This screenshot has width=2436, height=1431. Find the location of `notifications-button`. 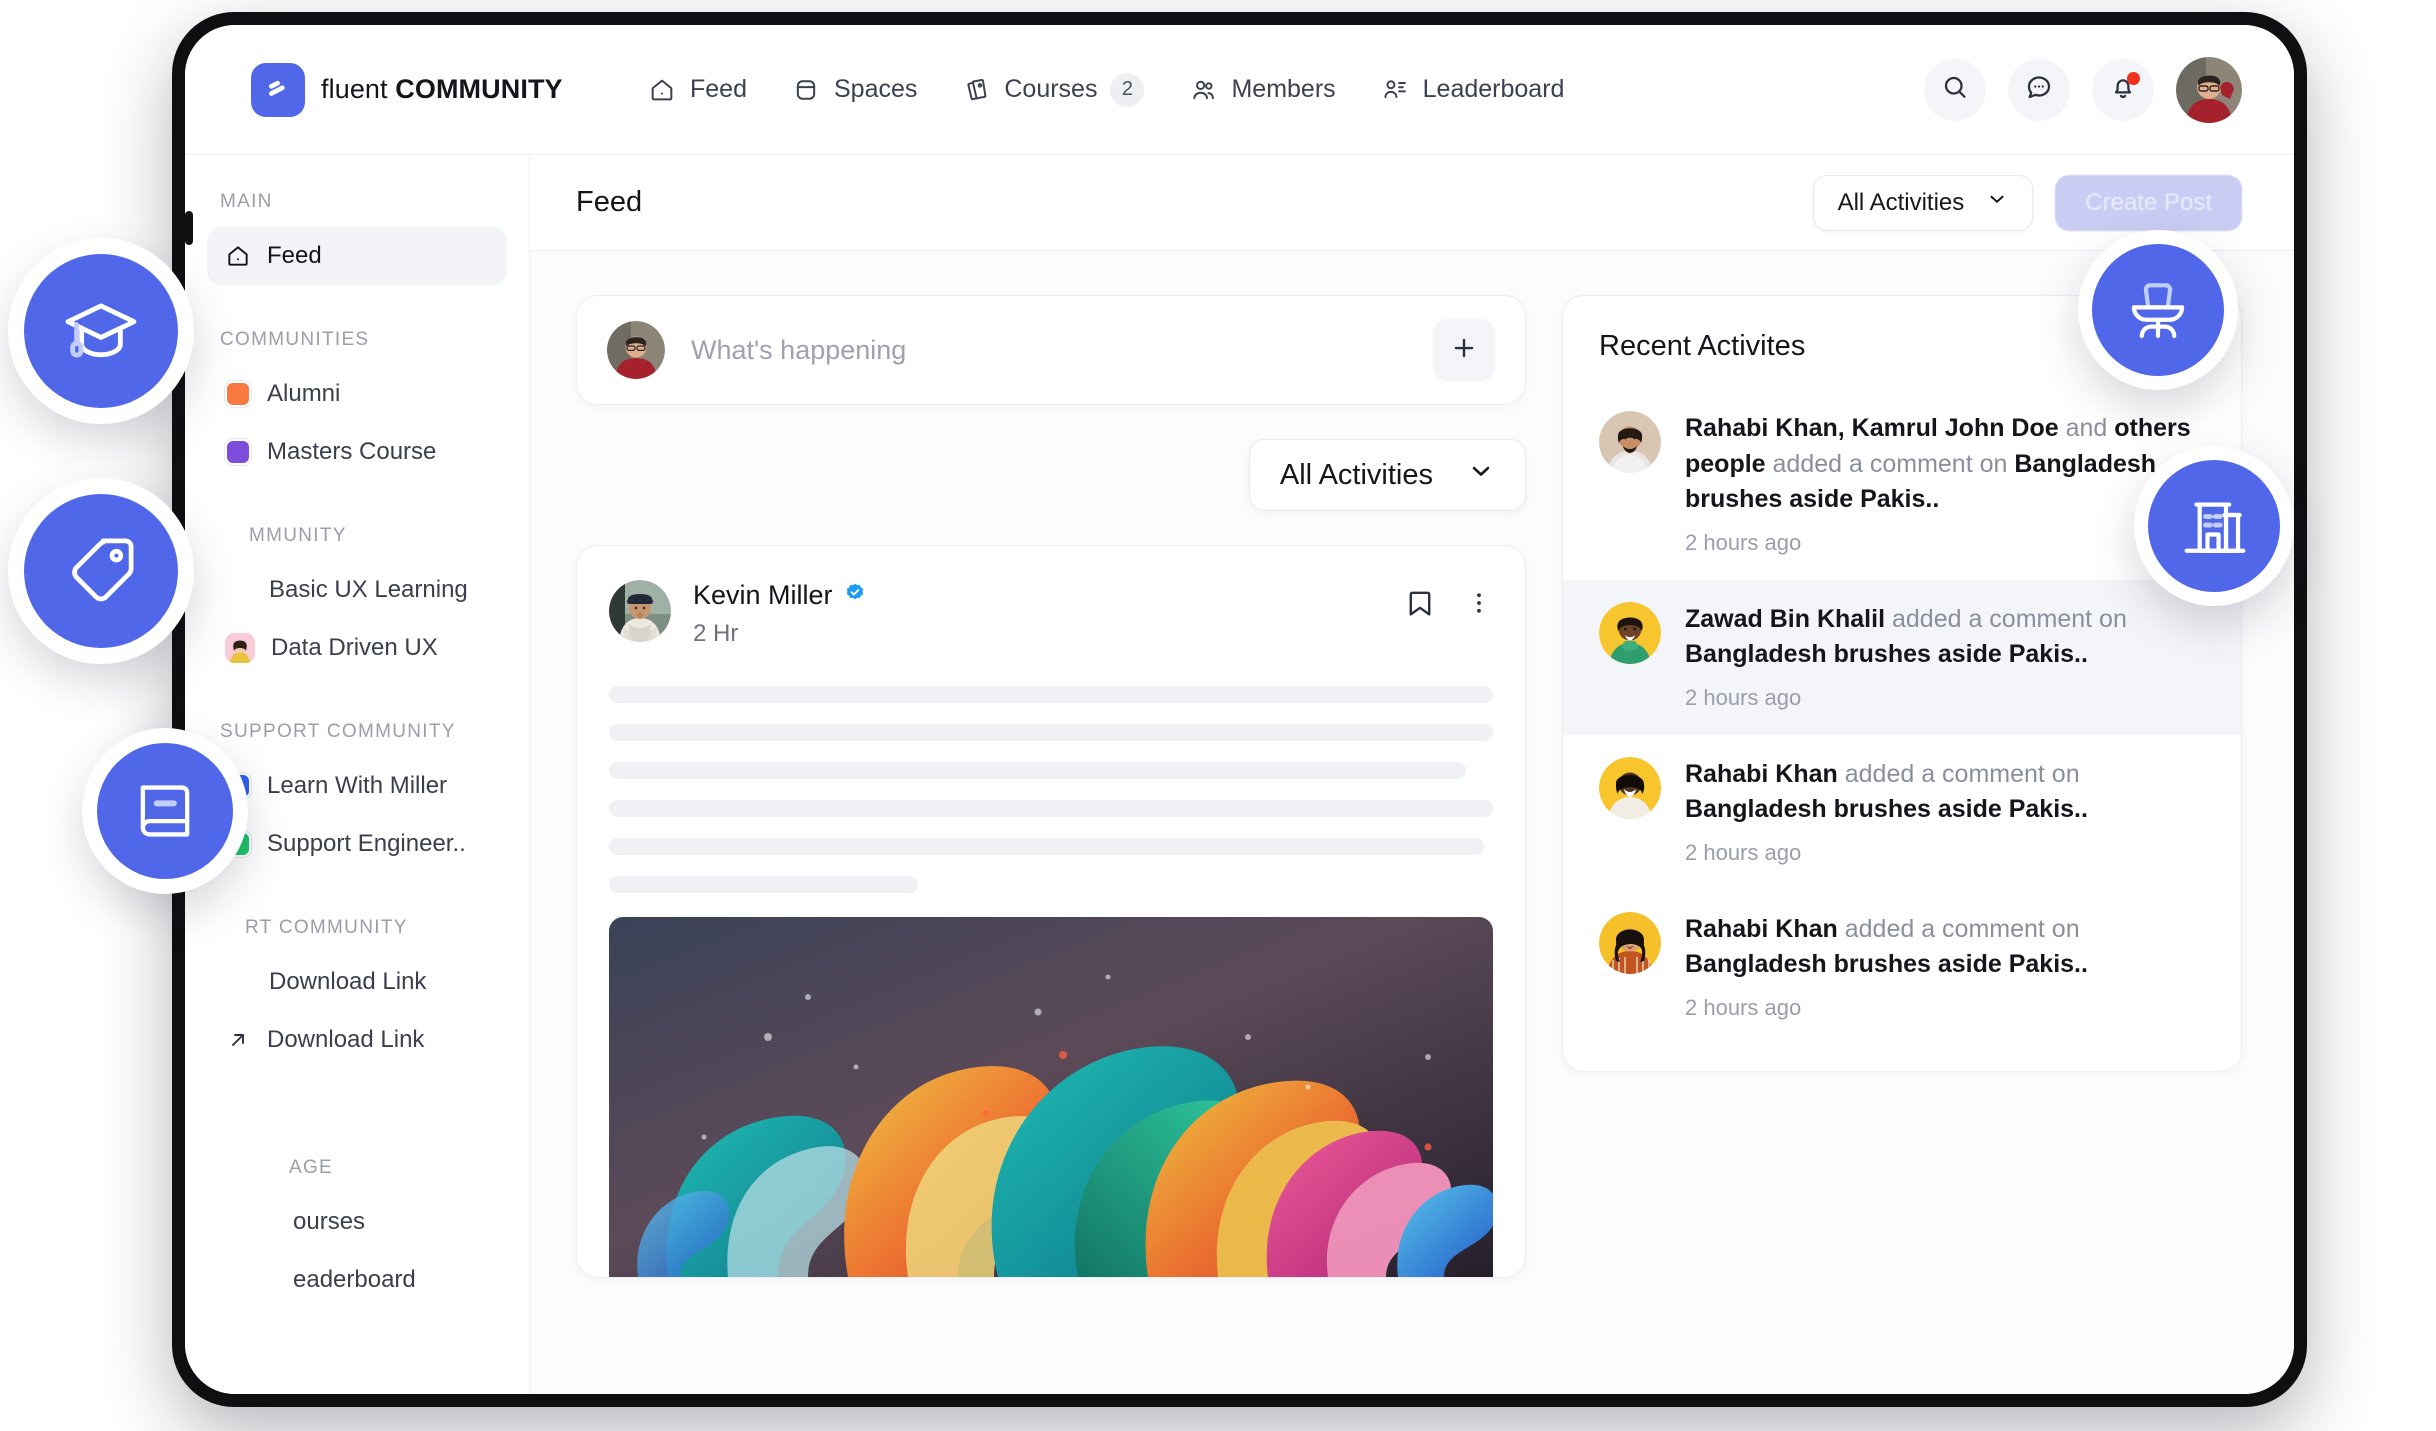

notifications-button is located at coordinates (2123, 89).